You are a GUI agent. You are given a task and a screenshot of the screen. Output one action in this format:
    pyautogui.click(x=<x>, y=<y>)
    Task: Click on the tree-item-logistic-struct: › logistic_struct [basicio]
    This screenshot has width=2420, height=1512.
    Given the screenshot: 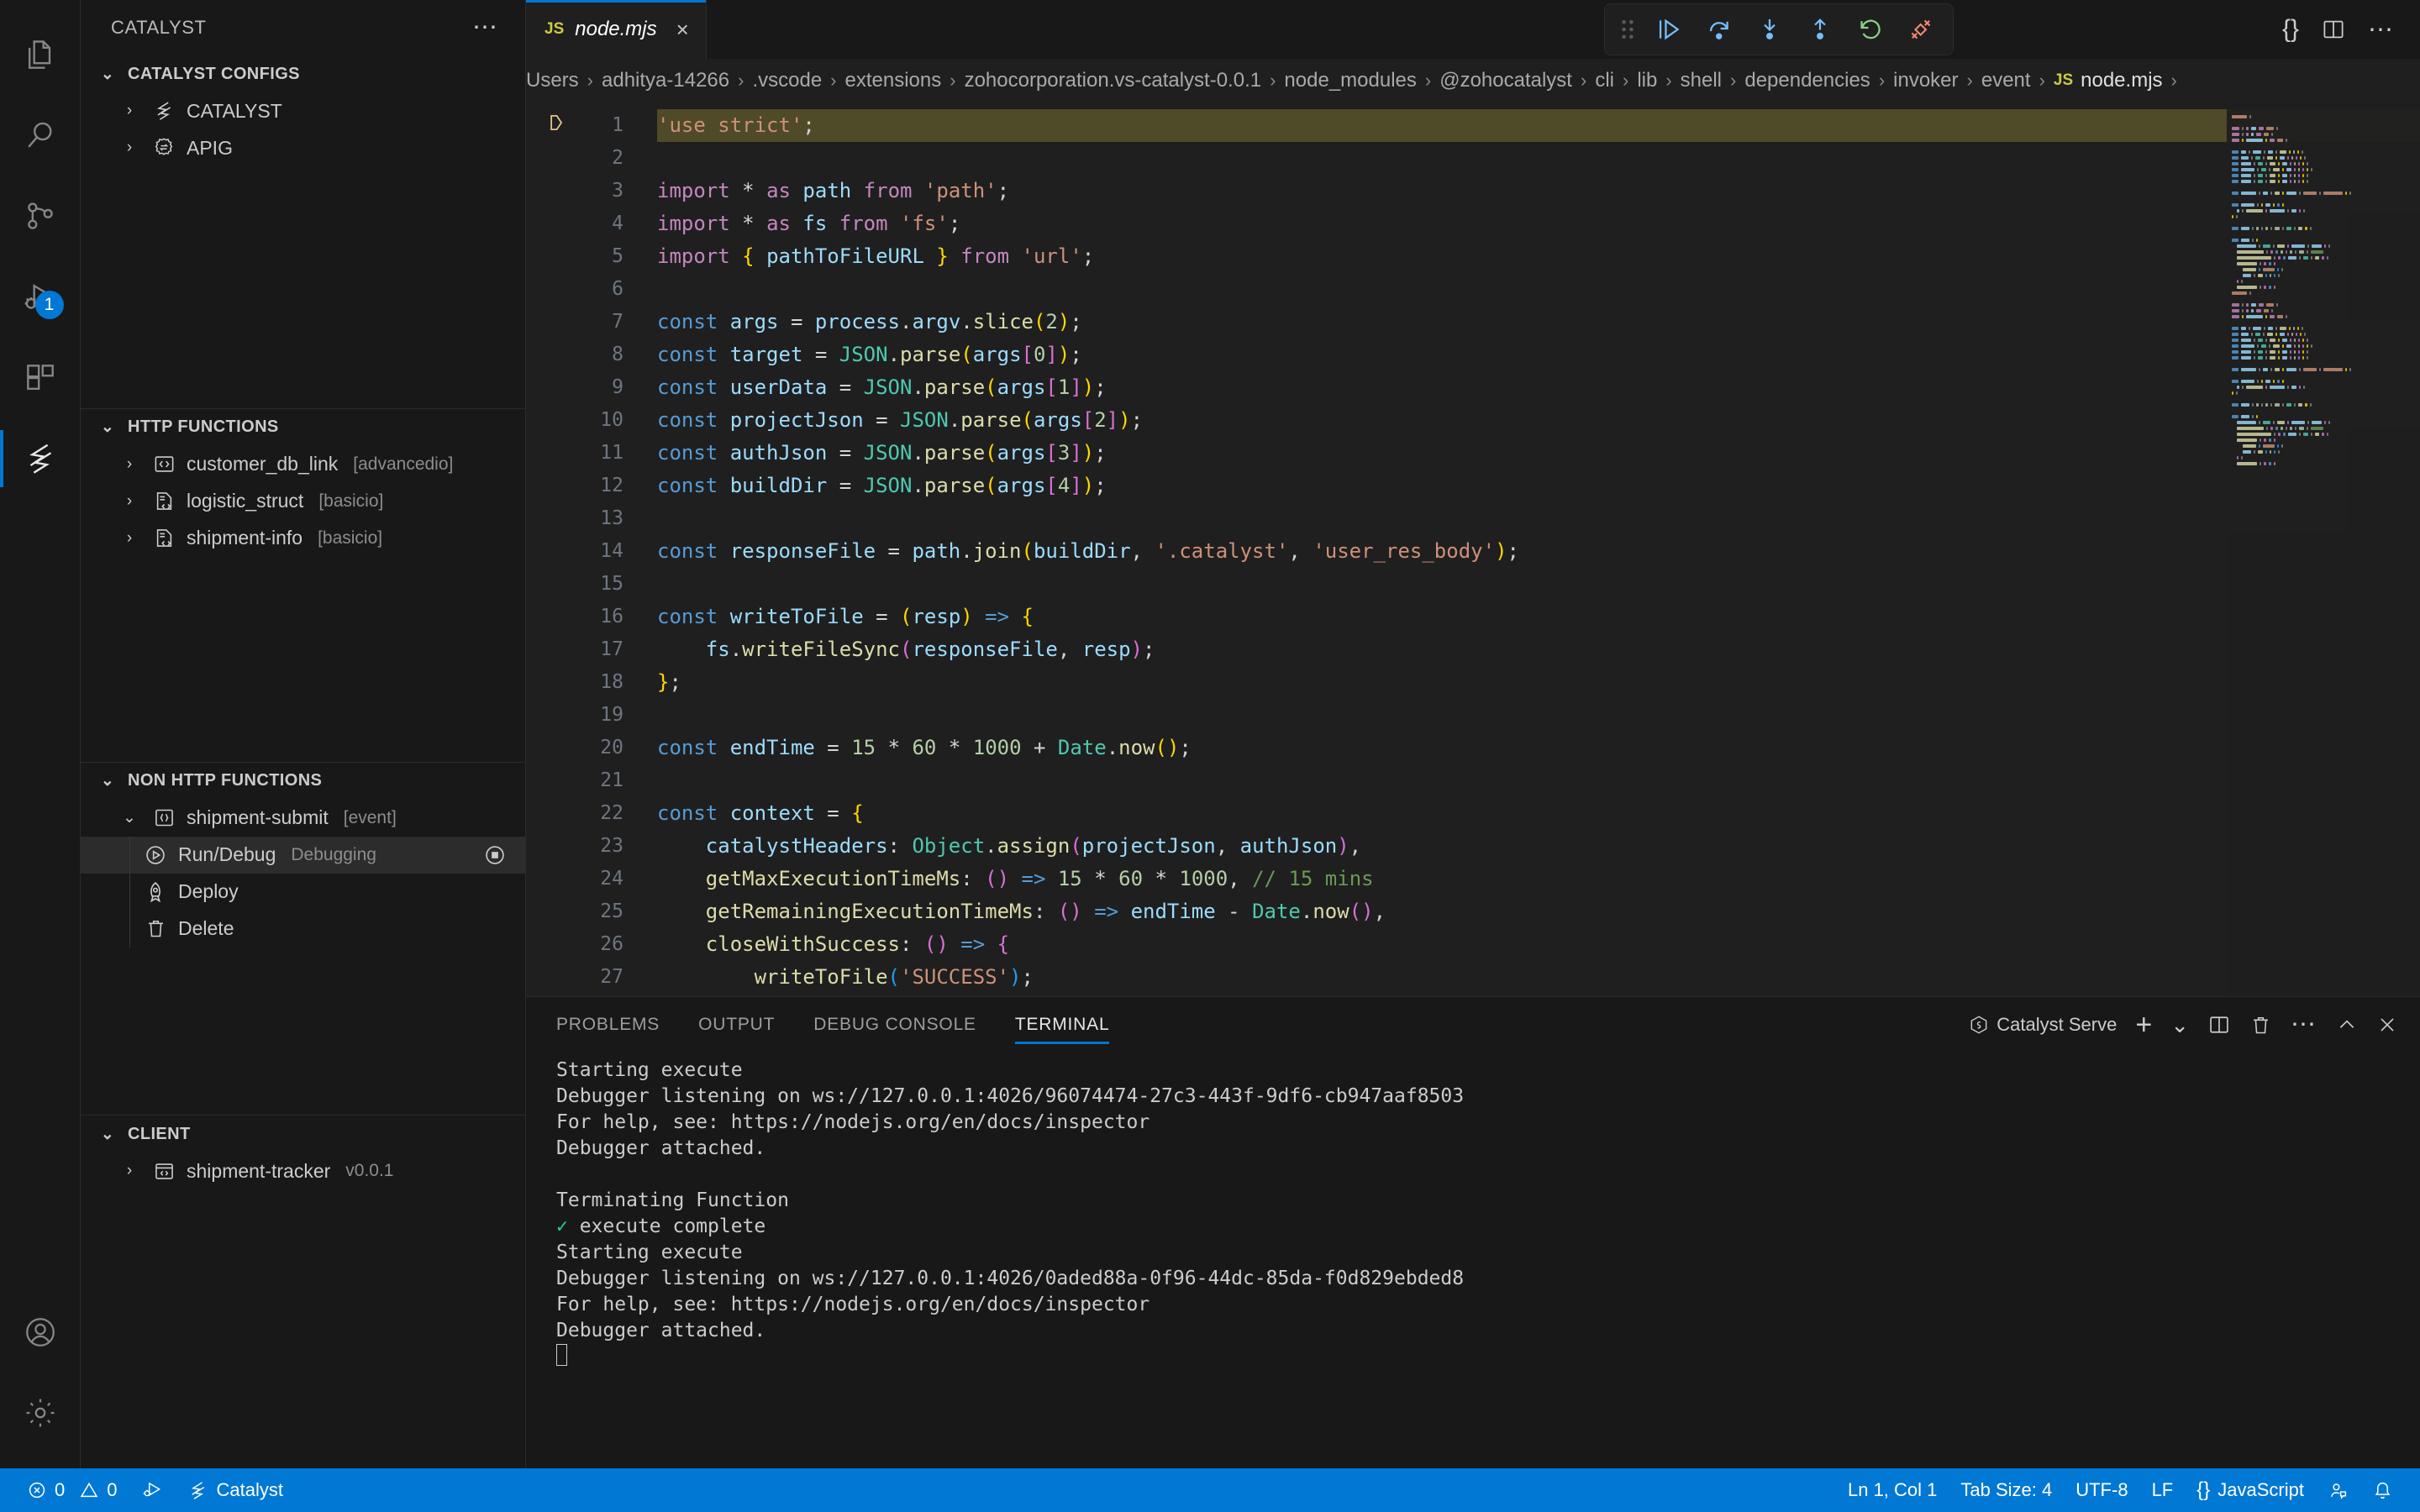 What is the action you would take?
    pyautogui.click(x=303, y=501)
    